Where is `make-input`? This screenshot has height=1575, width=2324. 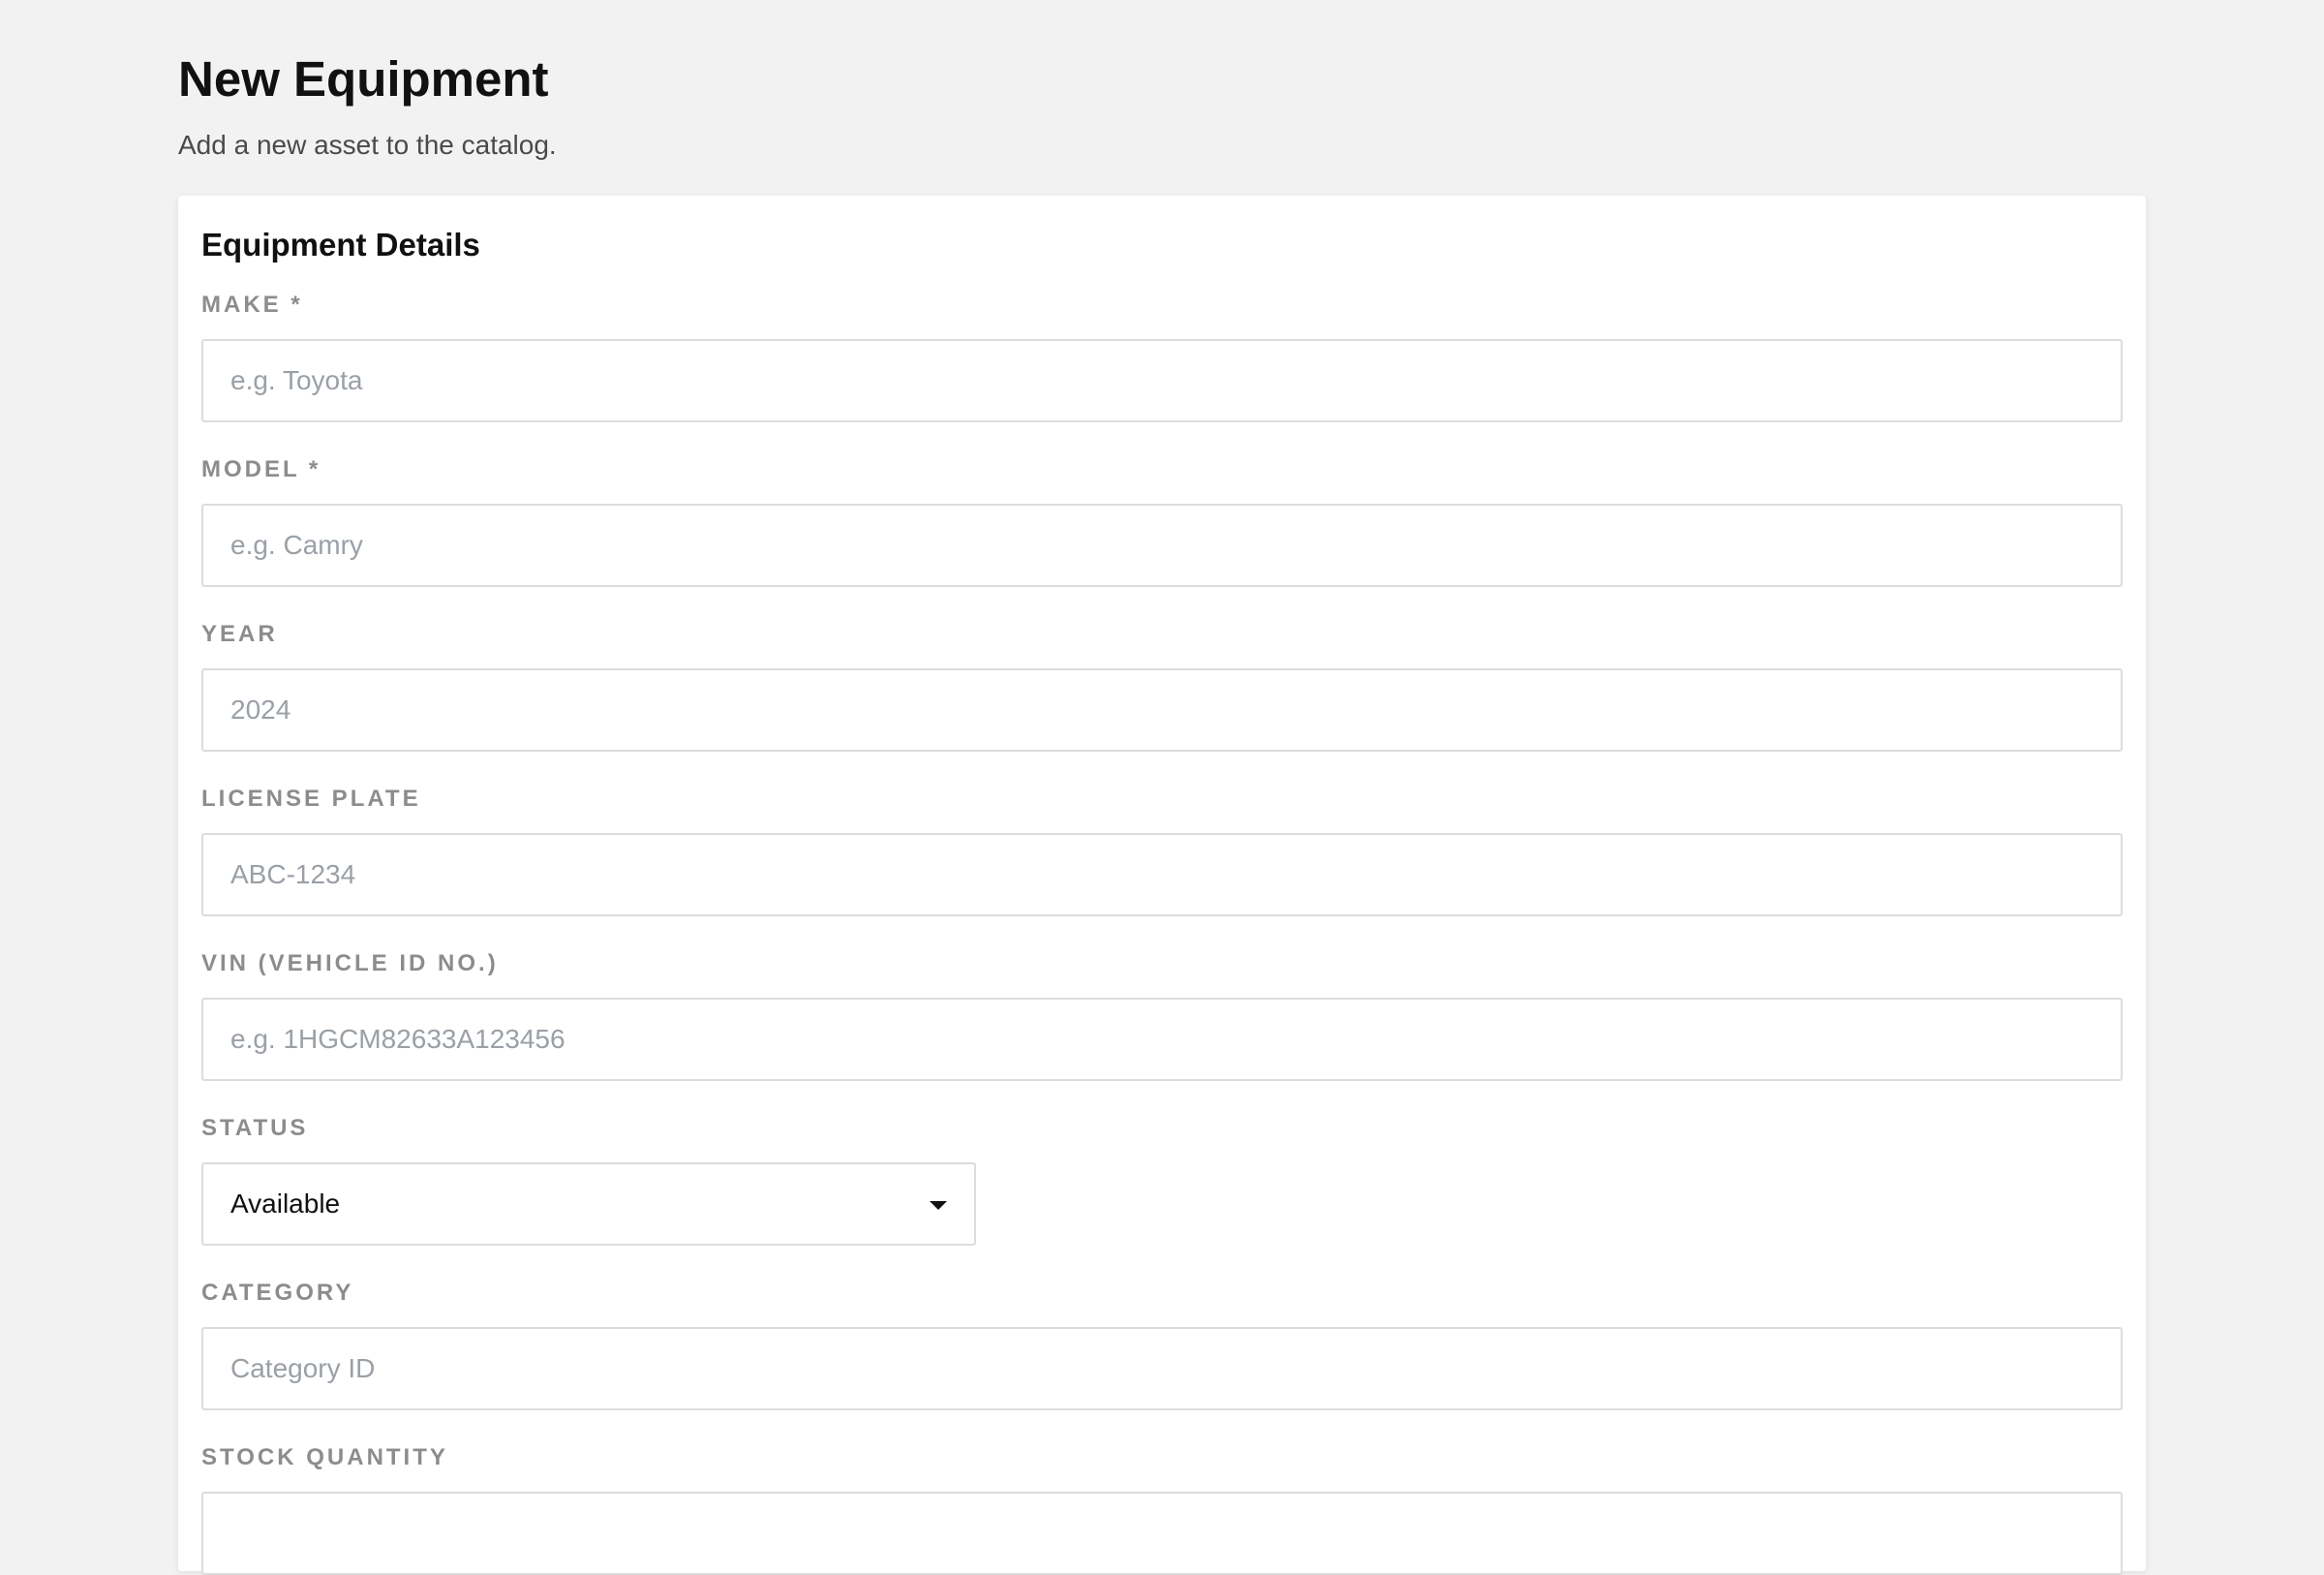 make-input is located at coordinates (1162, 380).